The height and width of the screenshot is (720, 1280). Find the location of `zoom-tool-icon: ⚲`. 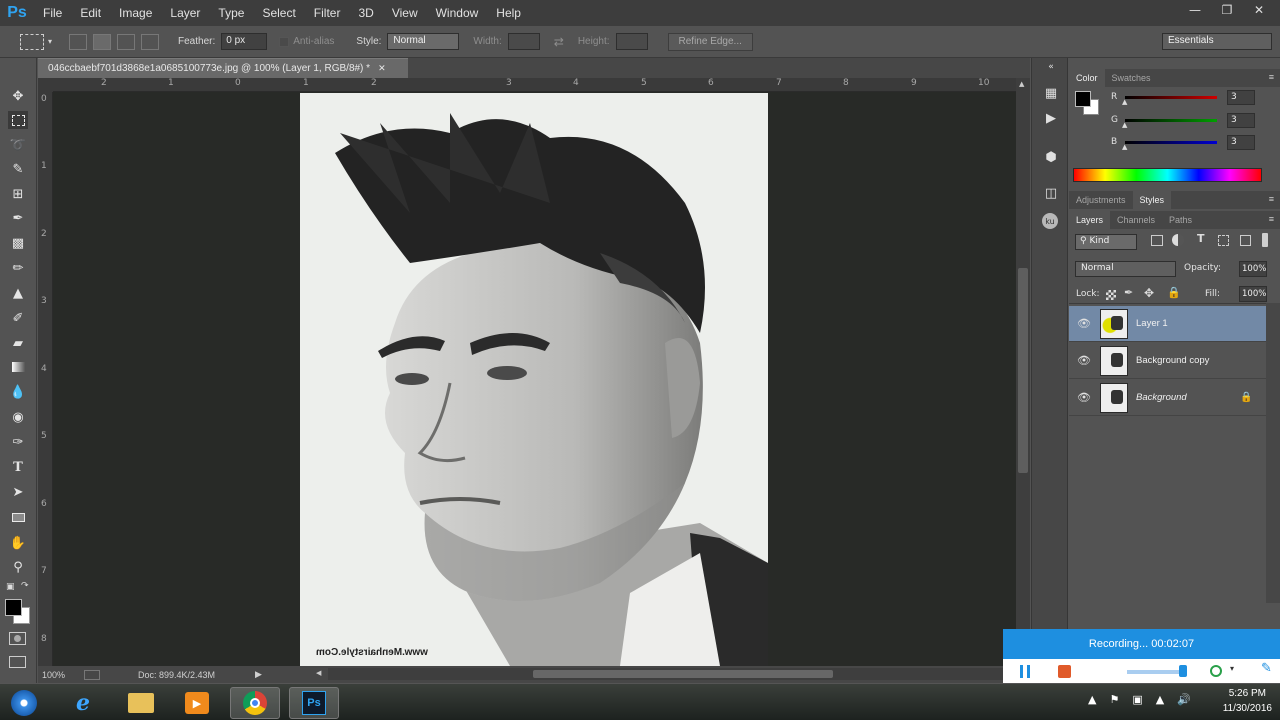

zoom-tool-icon: ⚲ is located at coordinates (18, 567).